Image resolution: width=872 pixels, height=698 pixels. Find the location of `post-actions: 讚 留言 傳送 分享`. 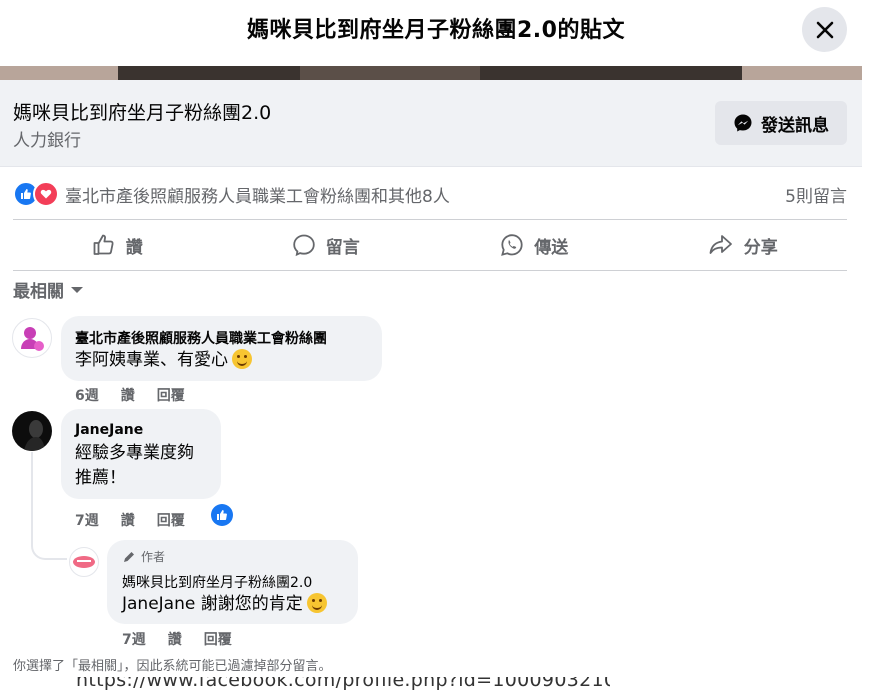

post-actions: 讚 留言 傳送 分享 is located at coordinates (430, 245).